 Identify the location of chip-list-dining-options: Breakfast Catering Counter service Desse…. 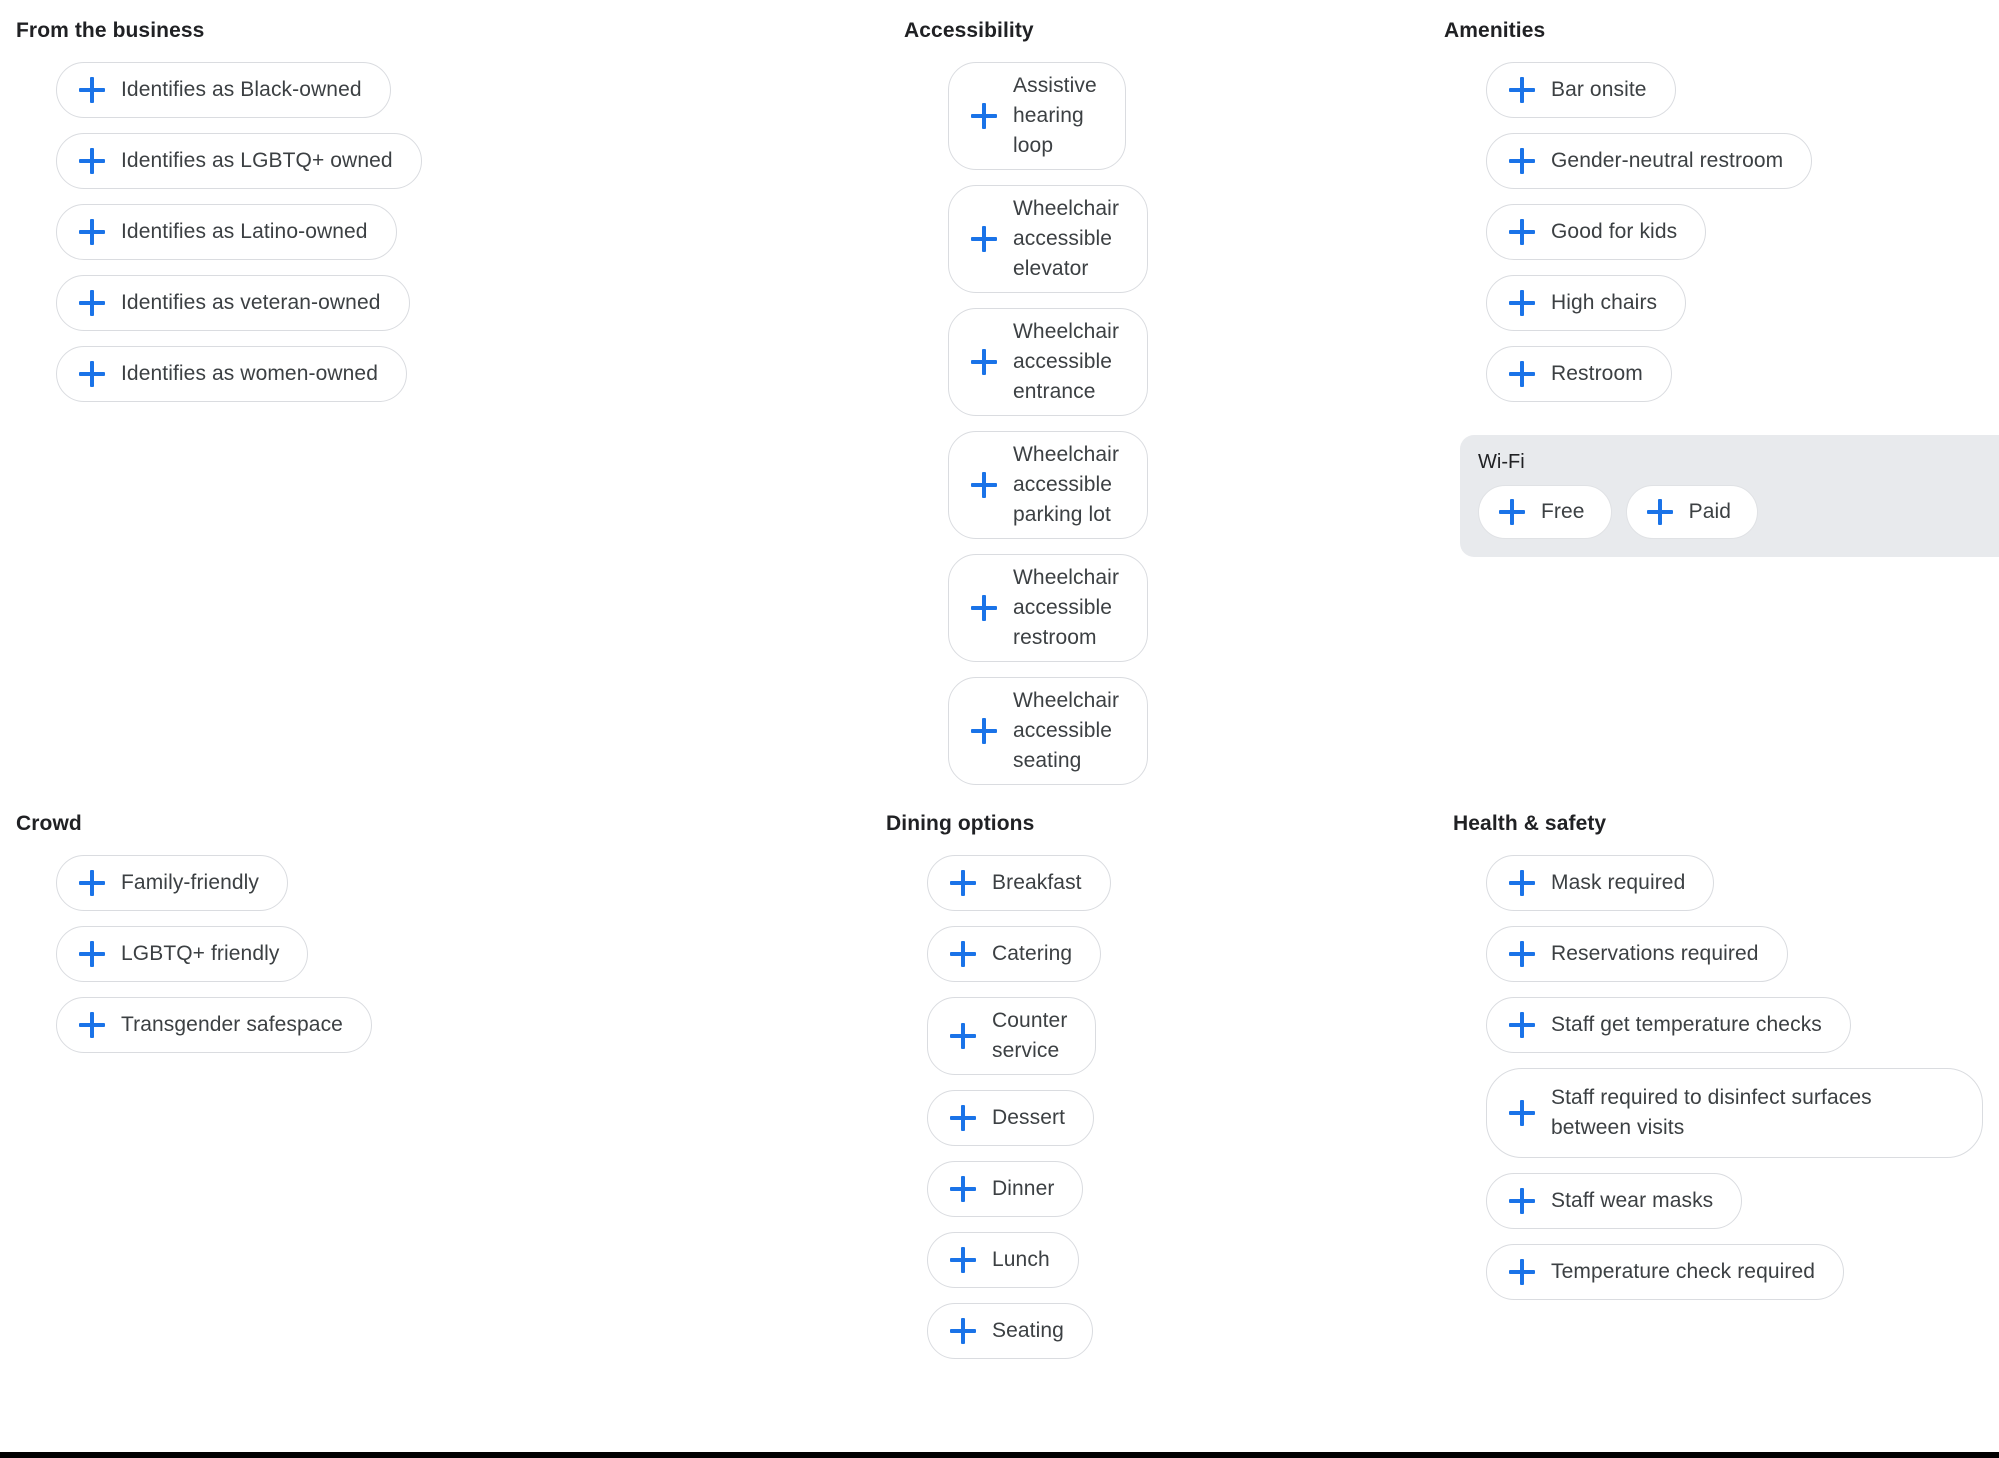
(777, 1107).